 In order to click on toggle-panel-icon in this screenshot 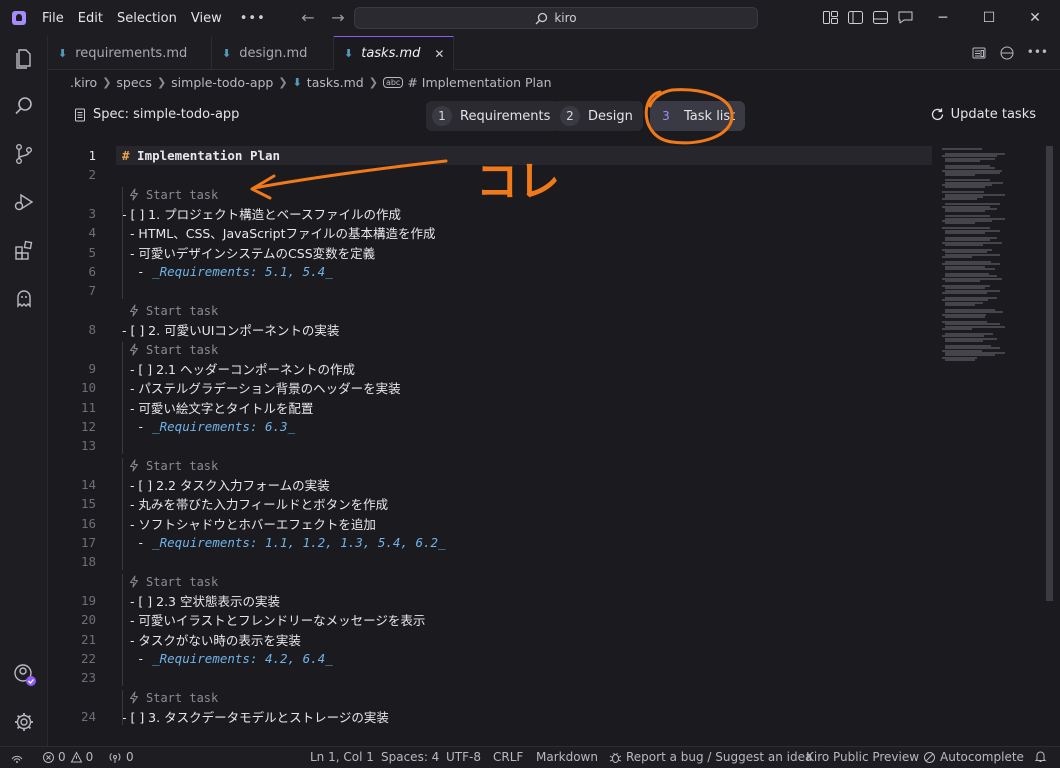, I will do `click(880, 17)`.